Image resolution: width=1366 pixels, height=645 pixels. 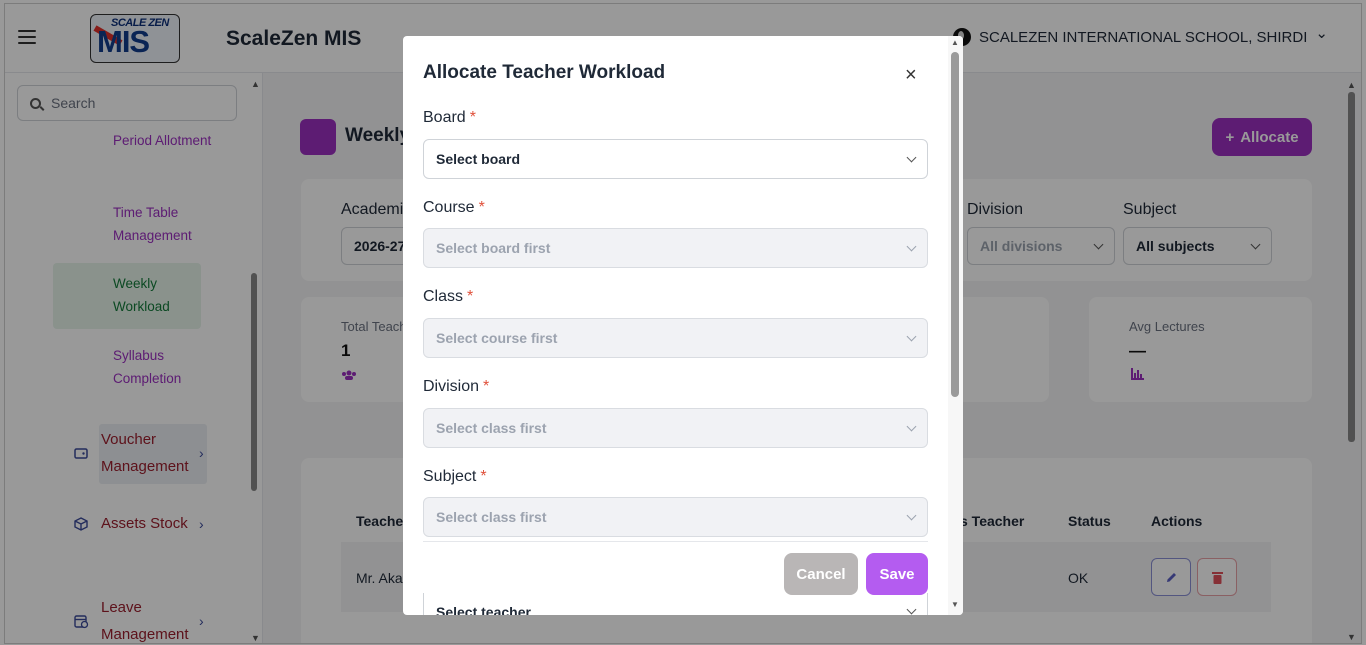 I want to click on course-label: Course *, so click(x=454, y=208).